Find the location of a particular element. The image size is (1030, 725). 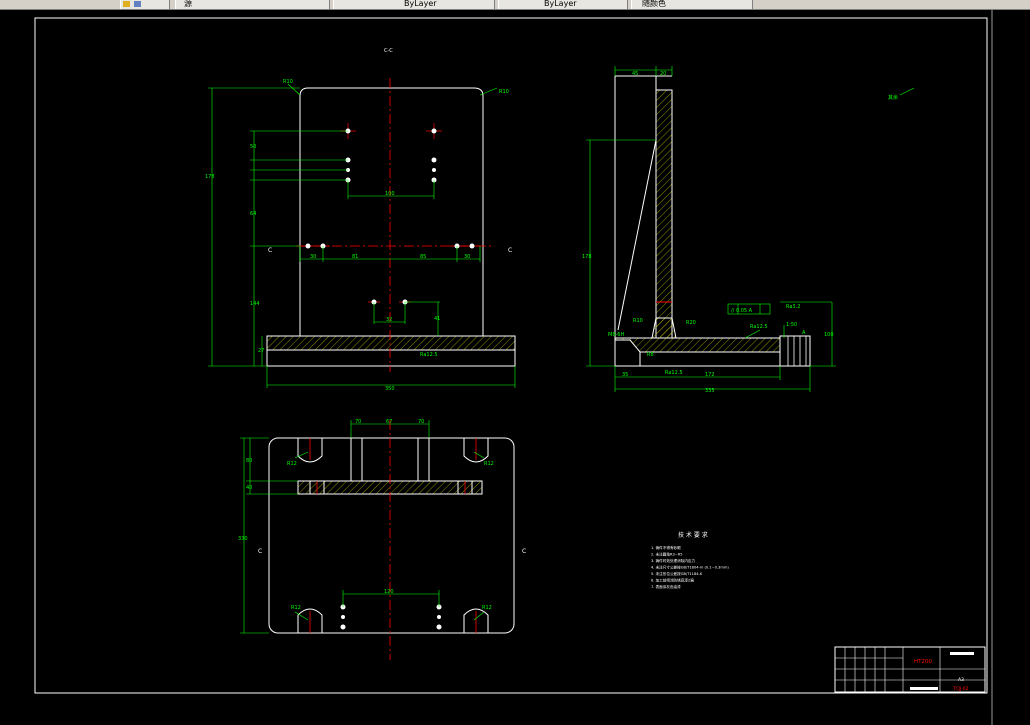

side-dim-35: 35 is located at coordinates (625, 375).